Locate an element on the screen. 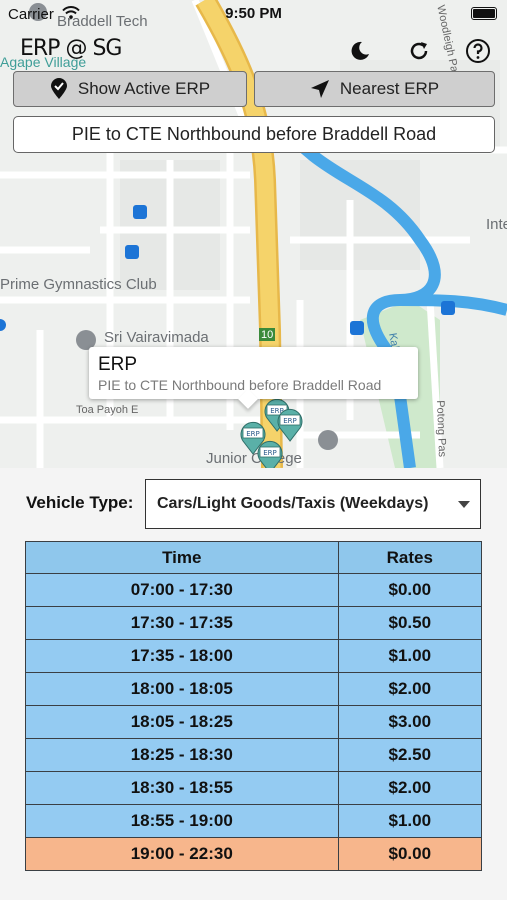  show-active-erp-label: Show Active ERP is located at coordinates (144, 88).